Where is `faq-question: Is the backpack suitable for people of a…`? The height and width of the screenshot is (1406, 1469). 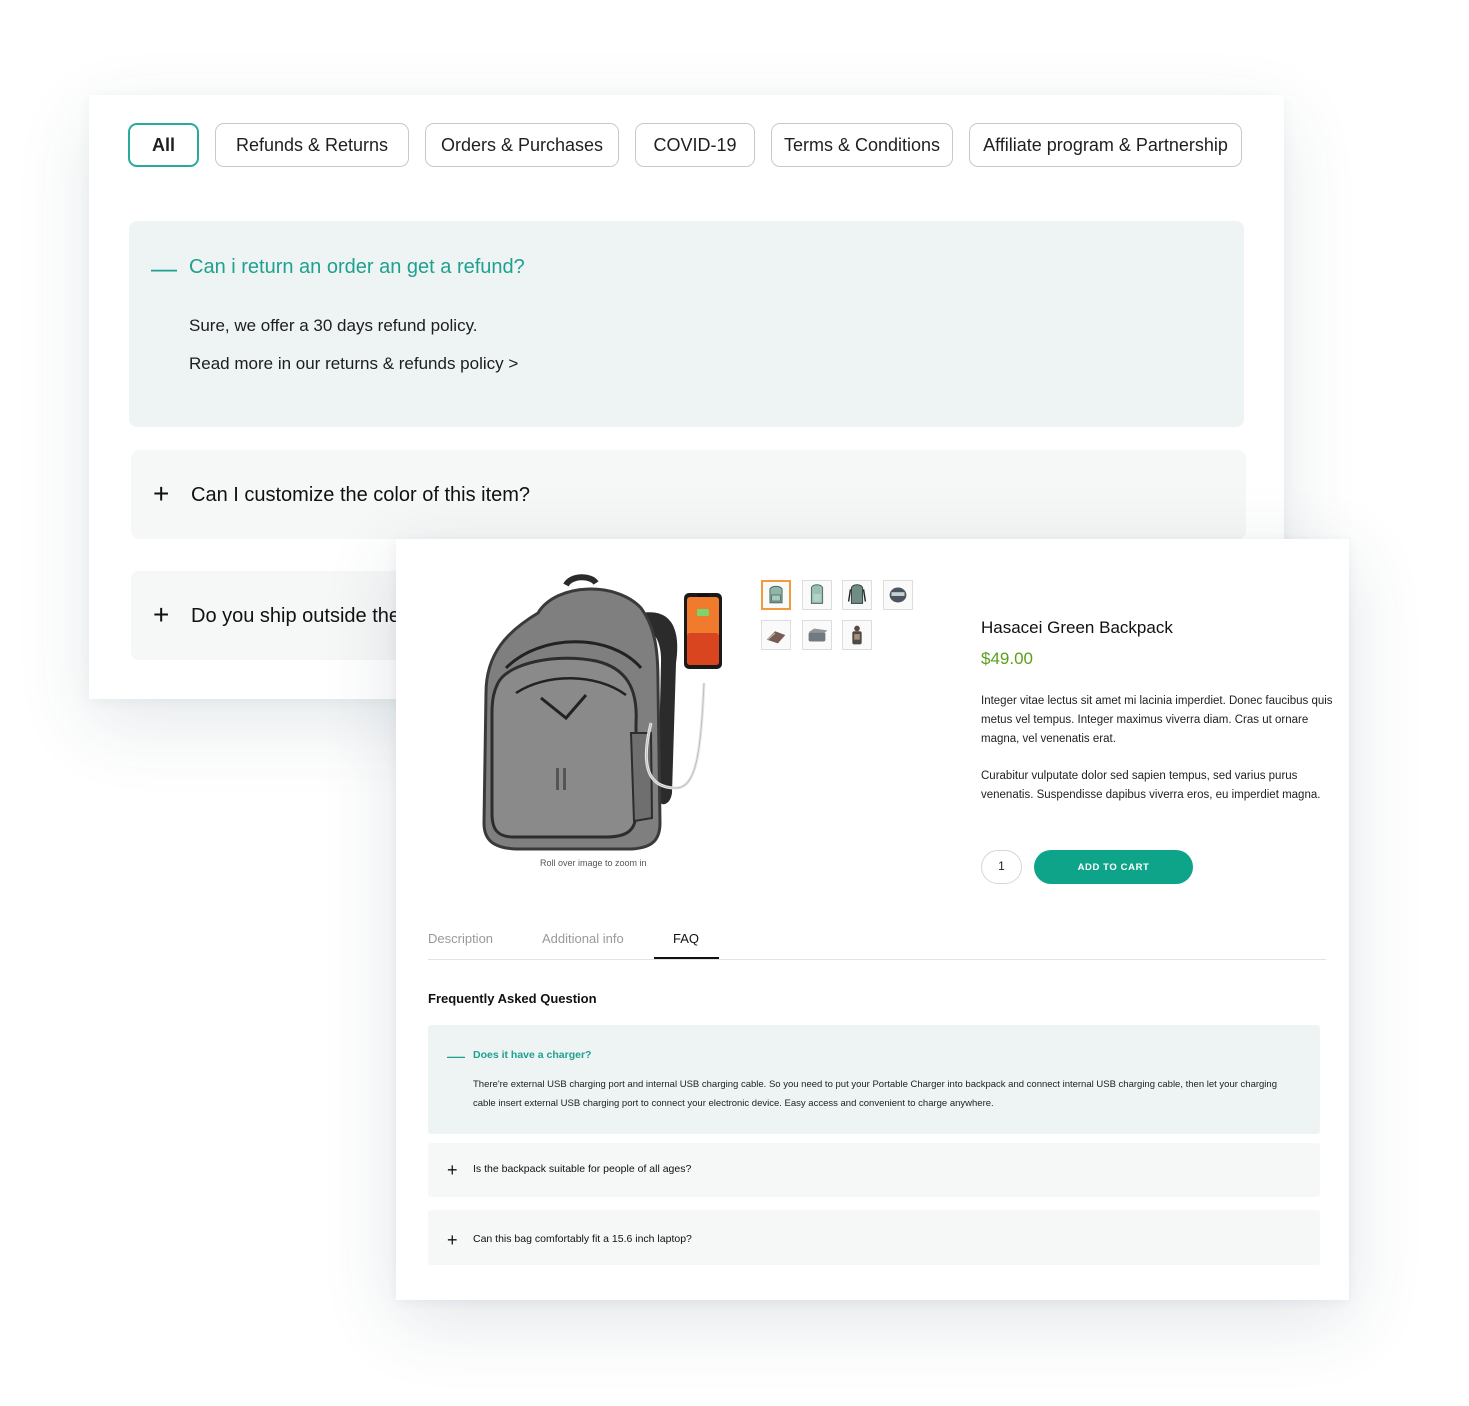
faq-question: Is the backpack suitable for people of a… is located at coordinates (582, 1169).